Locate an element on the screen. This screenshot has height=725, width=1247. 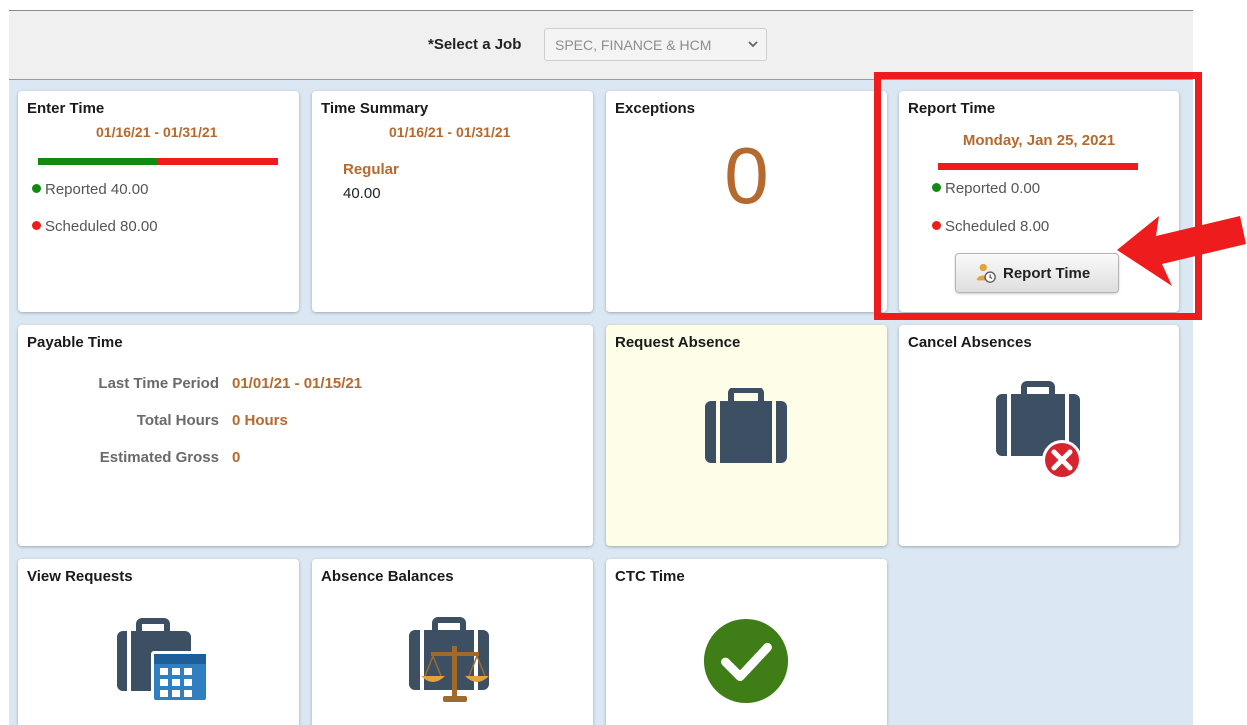
scheduled-legend: Scheduled 80.00 is located at coordinates (95, 226).